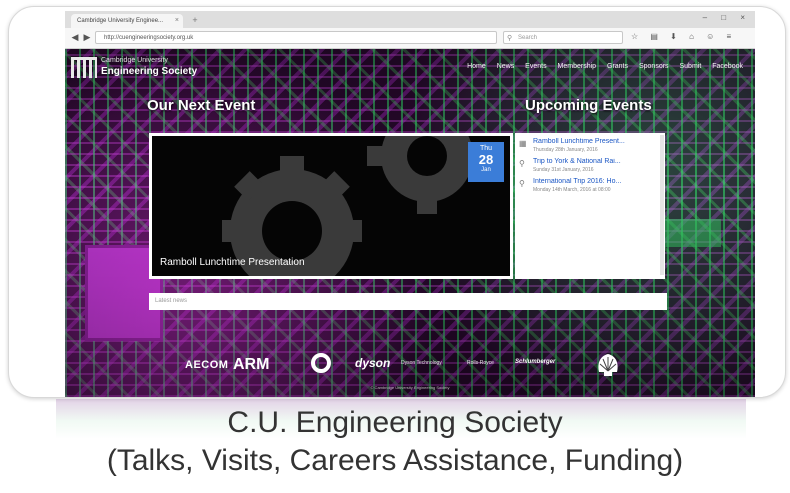  Describe the element at coordinates (421, 363) in the screenshot. I see `sponsor-dyson-subtitle: Dyson Technology` at that location.